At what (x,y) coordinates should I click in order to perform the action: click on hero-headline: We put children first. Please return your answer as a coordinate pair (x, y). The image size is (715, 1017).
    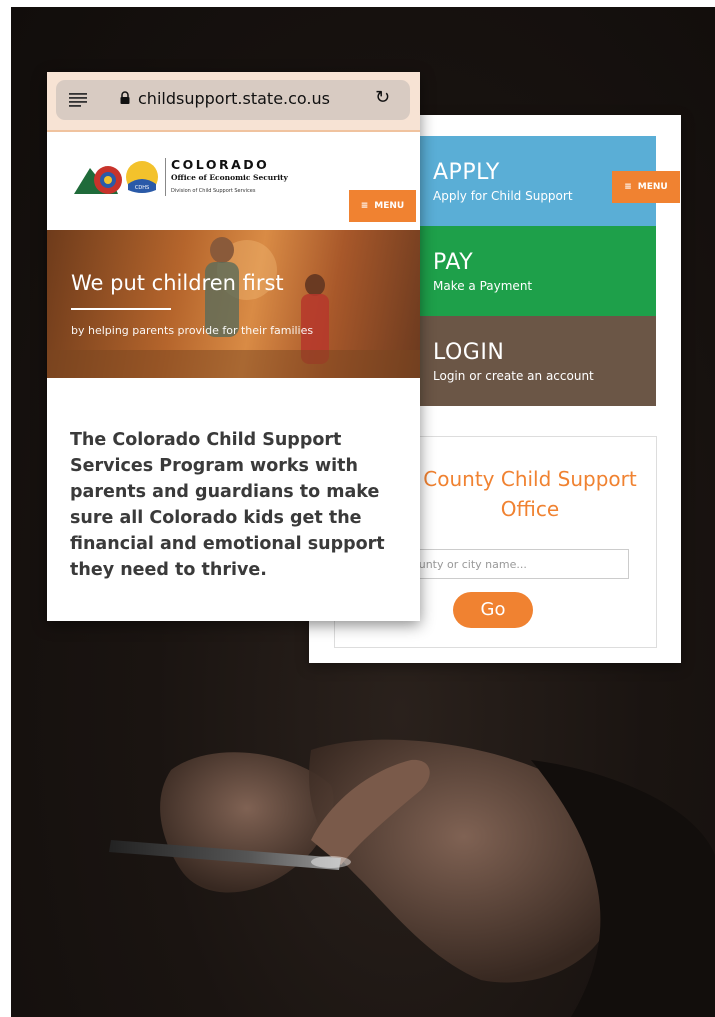
    Looking at the image, I should click on (177, 283).